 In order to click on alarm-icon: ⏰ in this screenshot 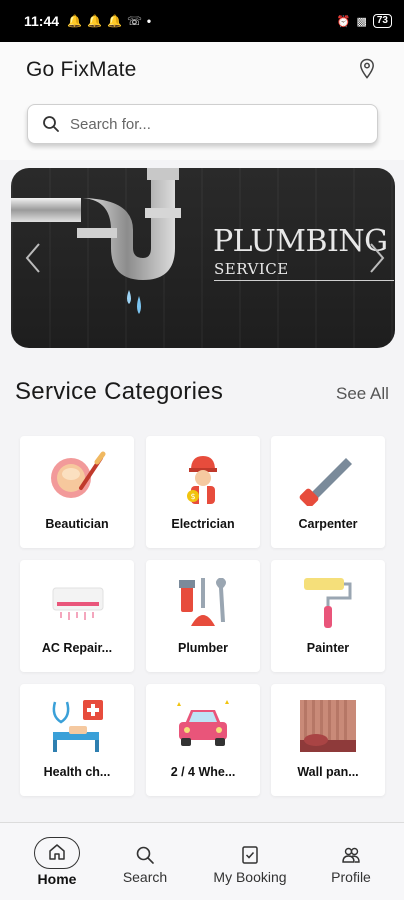, I will do `click(343, 21)`.